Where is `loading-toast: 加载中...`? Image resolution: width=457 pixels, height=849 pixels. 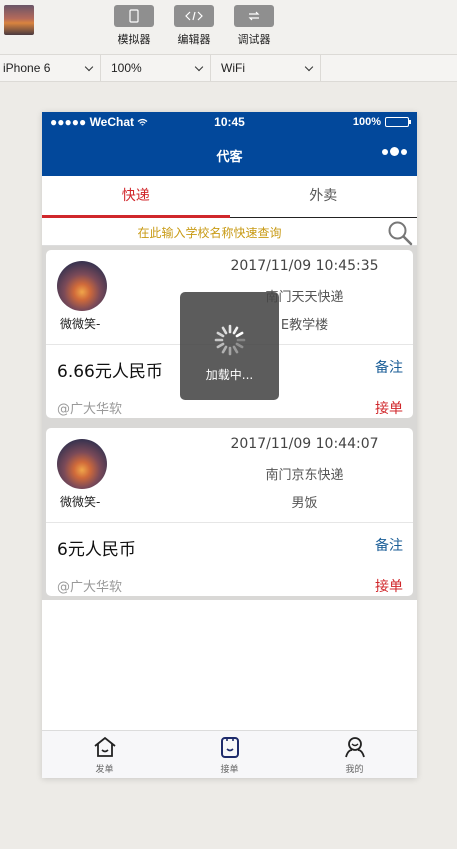
loading-toast: 加载中... is located at coordinates (229, 346).